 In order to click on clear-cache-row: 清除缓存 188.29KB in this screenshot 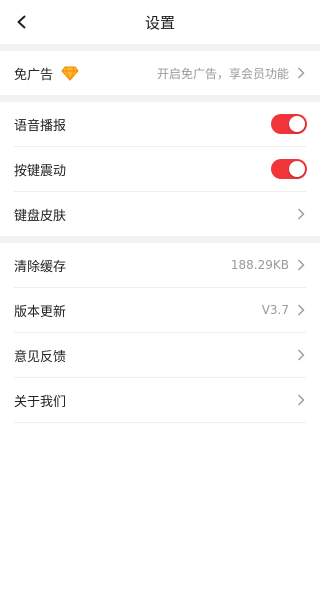, I will do `click(160, 265)`.